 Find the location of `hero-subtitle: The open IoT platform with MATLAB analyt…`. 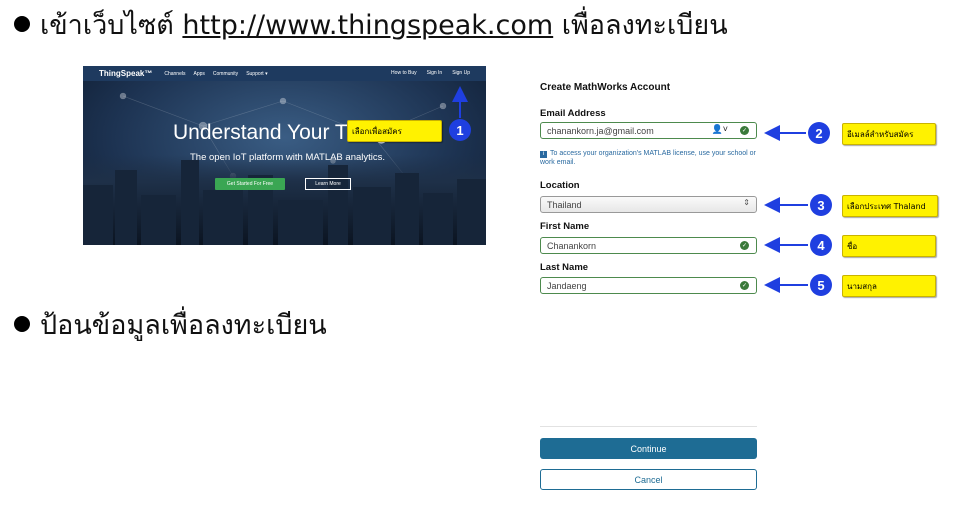

hero-subtitle: The open IoT platform with MATLAB analyt… is located at coordinates (288, 157).